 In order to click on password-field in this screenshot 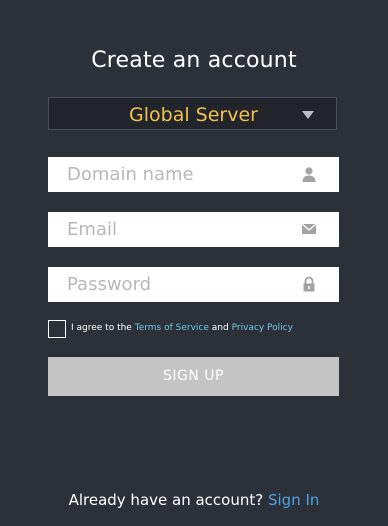, I will do `click(193, 284)`.